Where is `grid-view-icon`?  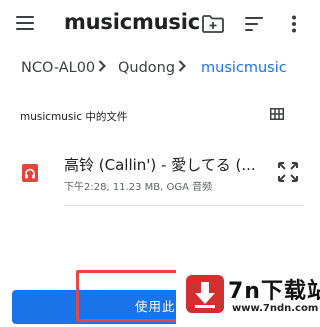
grid-view-icon is located at coordinates (277, 114).